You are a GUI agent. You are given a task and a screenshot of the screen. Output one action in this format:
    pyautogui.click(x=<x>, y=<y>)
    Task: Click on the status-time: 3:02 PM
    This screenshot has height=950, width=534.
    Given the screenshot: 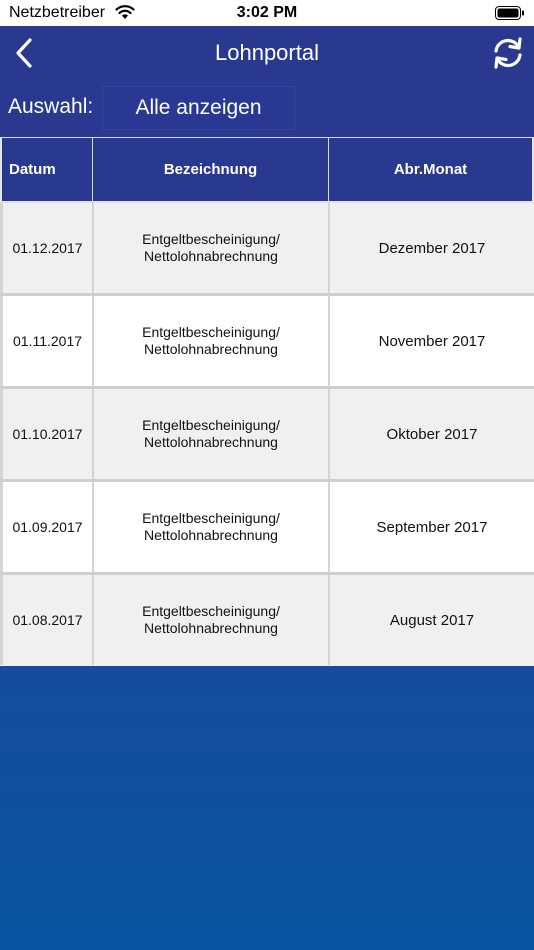 What is the action you would take?
    pyautogui.click(x=267, y=12)
    